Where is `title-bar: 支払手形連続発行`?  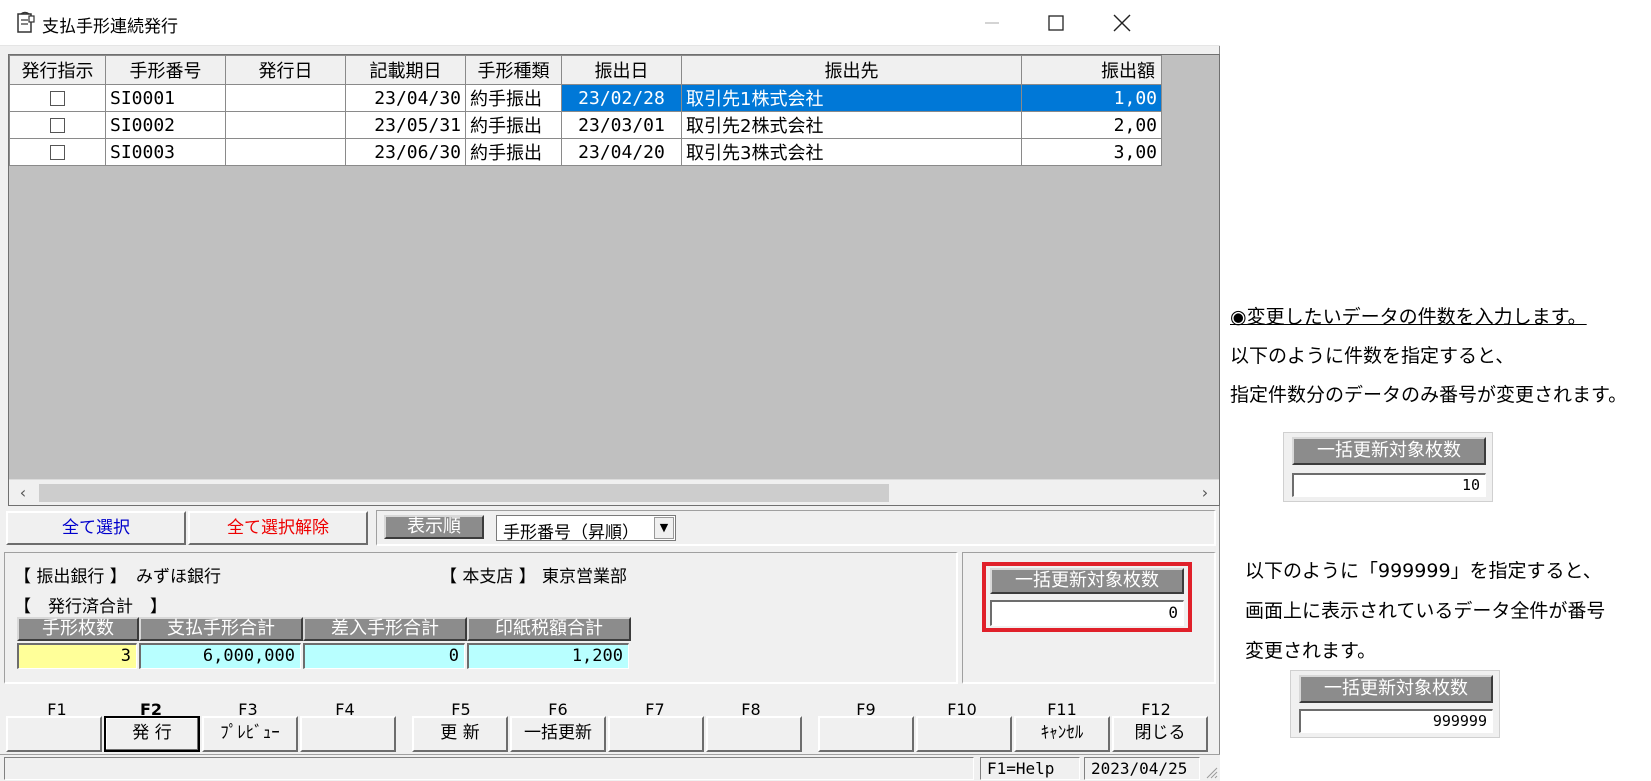
title-bar: 支払手形連続発行 is located at coordinates (610, 23).